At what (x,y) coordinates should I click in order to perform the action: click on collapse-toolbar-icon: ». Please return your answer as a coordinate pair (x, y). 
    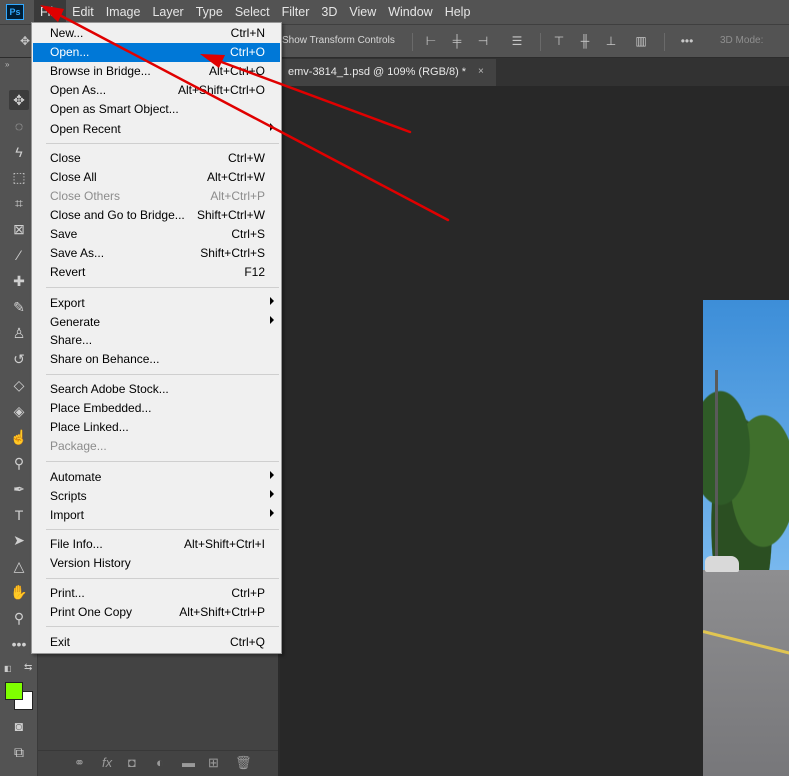
    Looking at the image, I should click on (7, 64).